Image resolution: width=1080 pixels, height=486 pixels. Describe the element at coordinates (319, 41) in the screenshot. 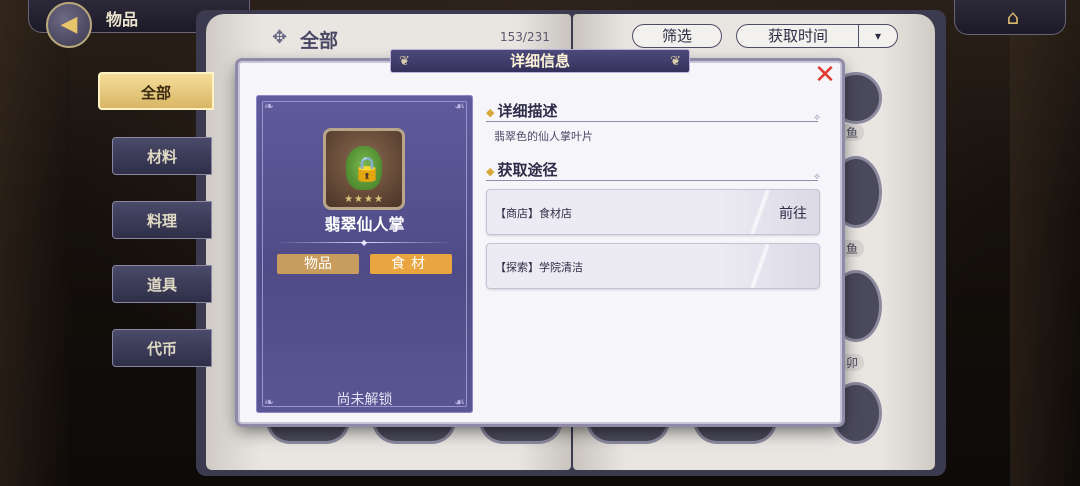

I see `book-category-title: 全部` at that location.